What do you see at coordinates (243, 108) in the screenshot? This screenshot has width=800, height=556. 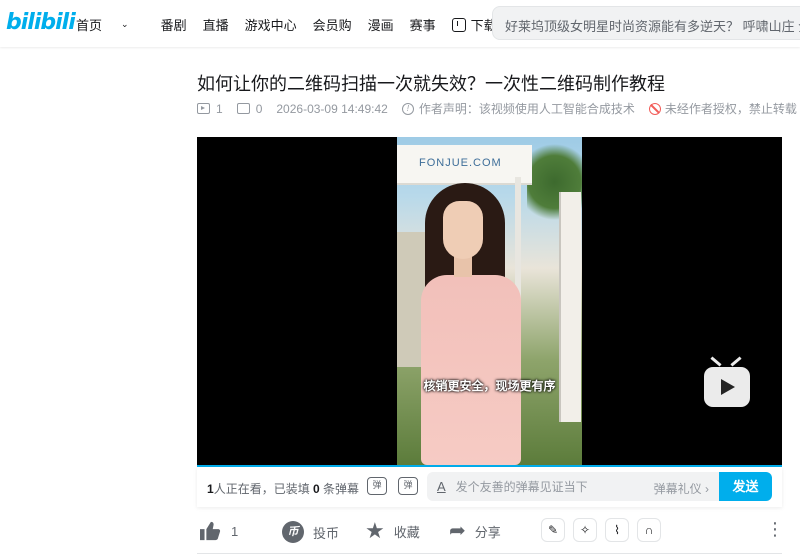 I see `danmaku-icon` at bounding box center [243, 108].